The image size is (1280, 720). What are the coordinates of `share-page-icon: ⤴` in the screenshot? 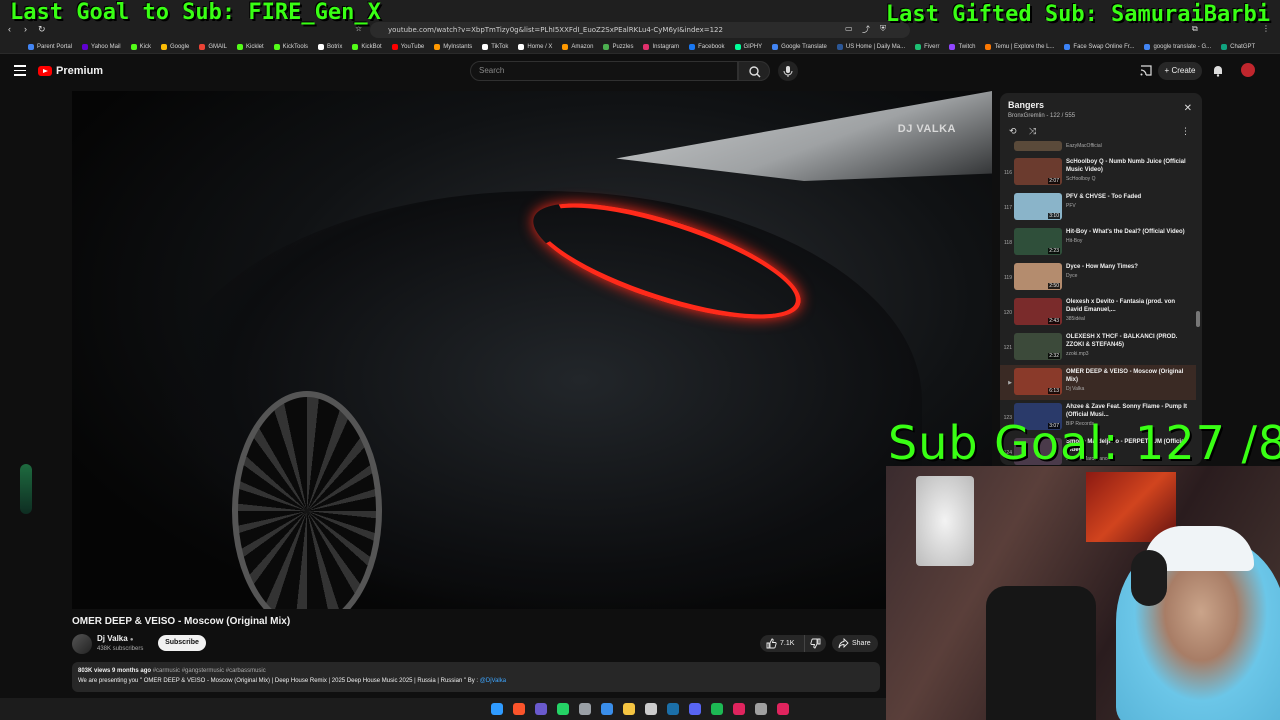 It's located at (866, 29).